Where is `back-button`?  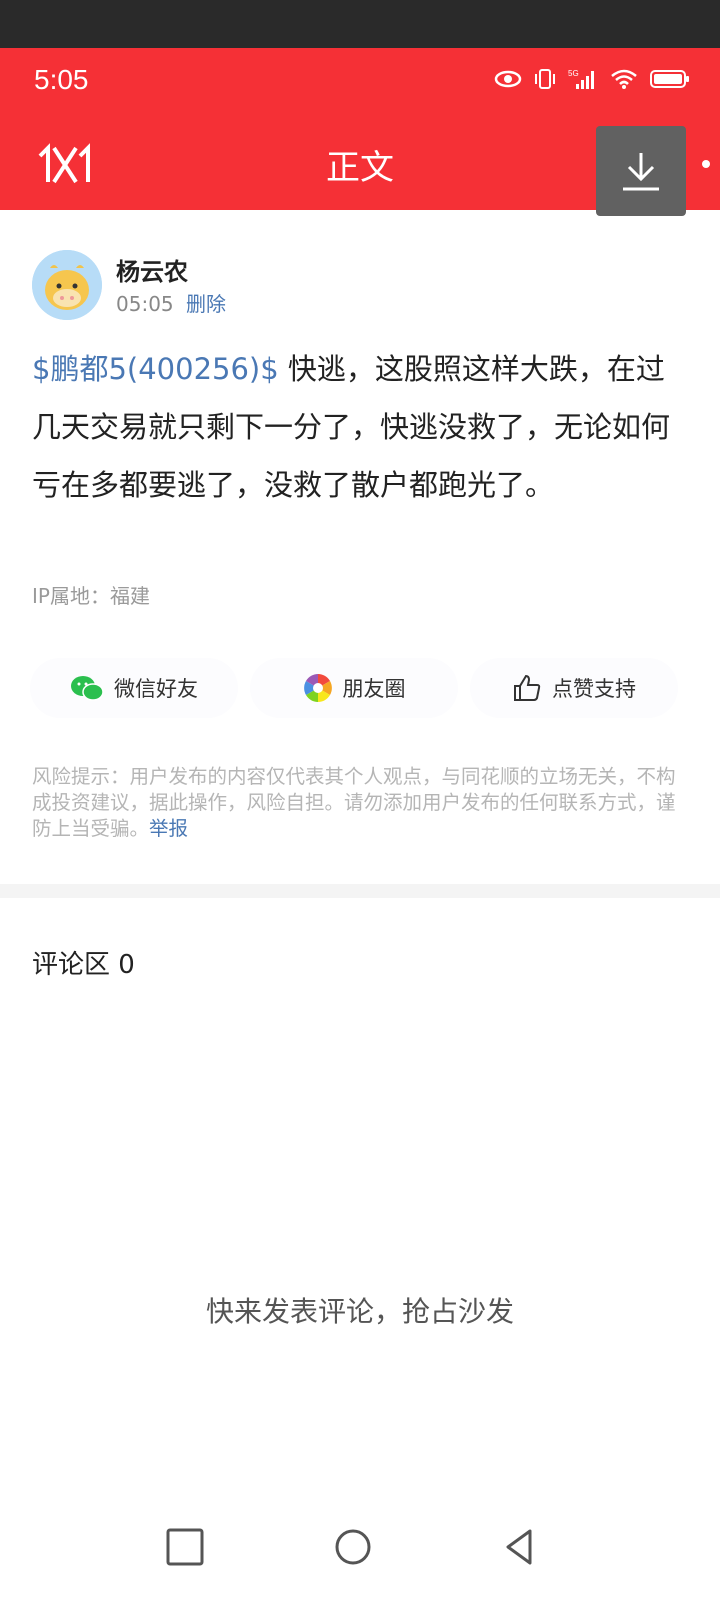 back-button is located at coordinates (519, 1549).